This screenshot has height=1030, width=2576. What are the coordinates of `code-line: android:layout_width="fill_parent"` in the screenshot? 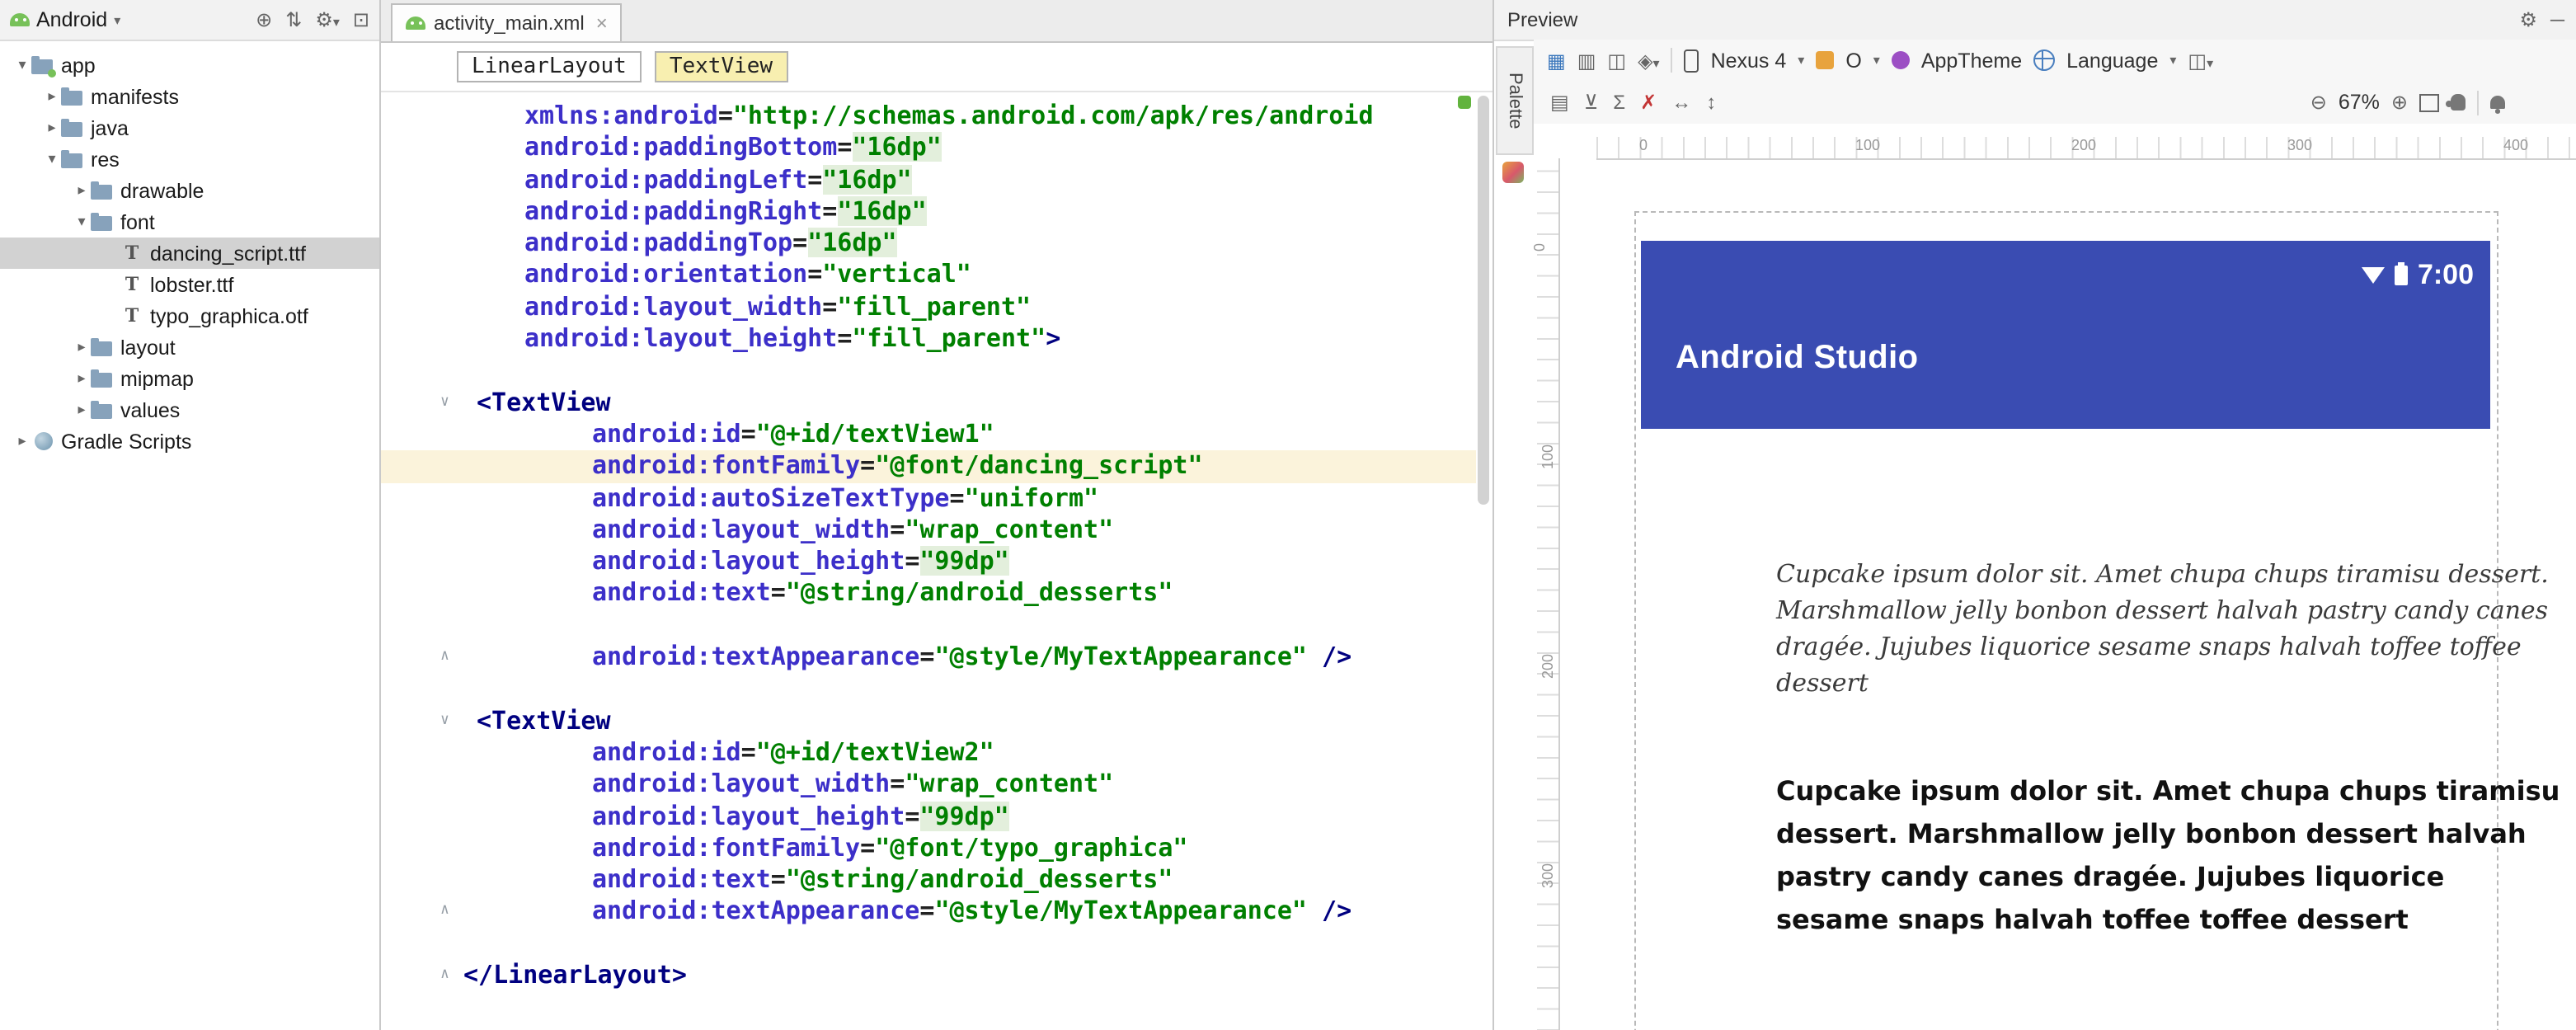 It's located at (928, 308).